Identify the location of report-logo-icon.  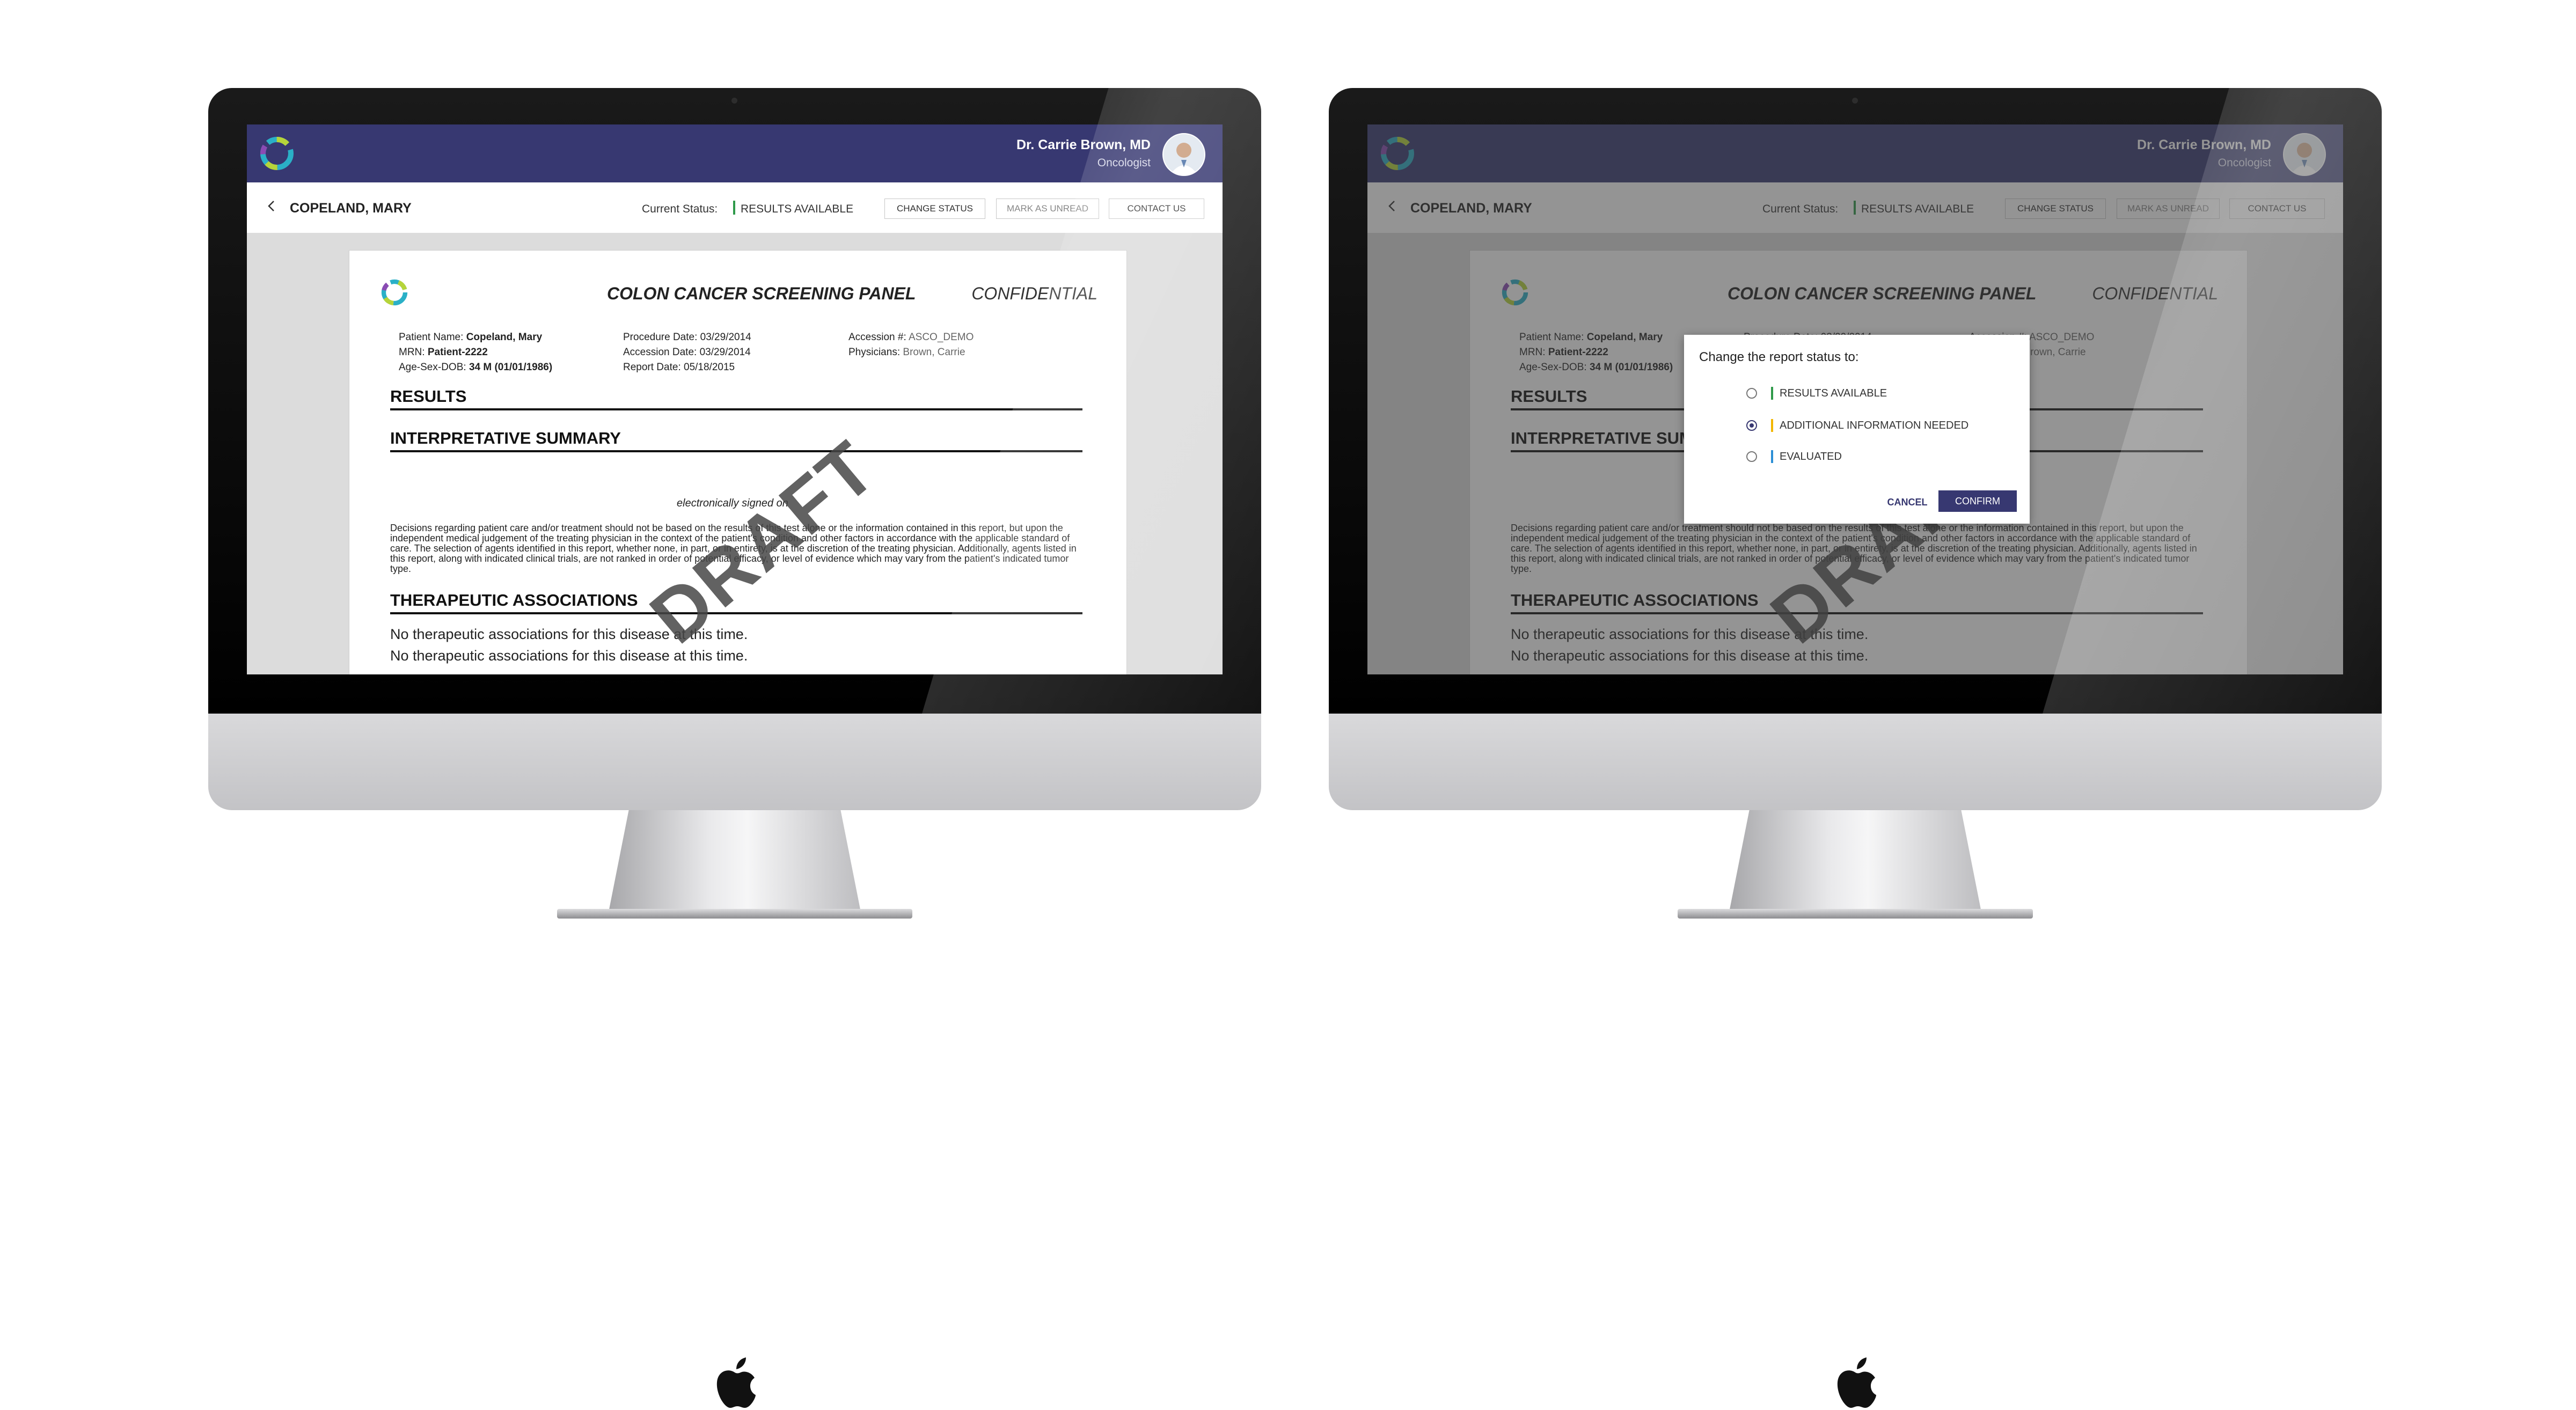
(394, 292).